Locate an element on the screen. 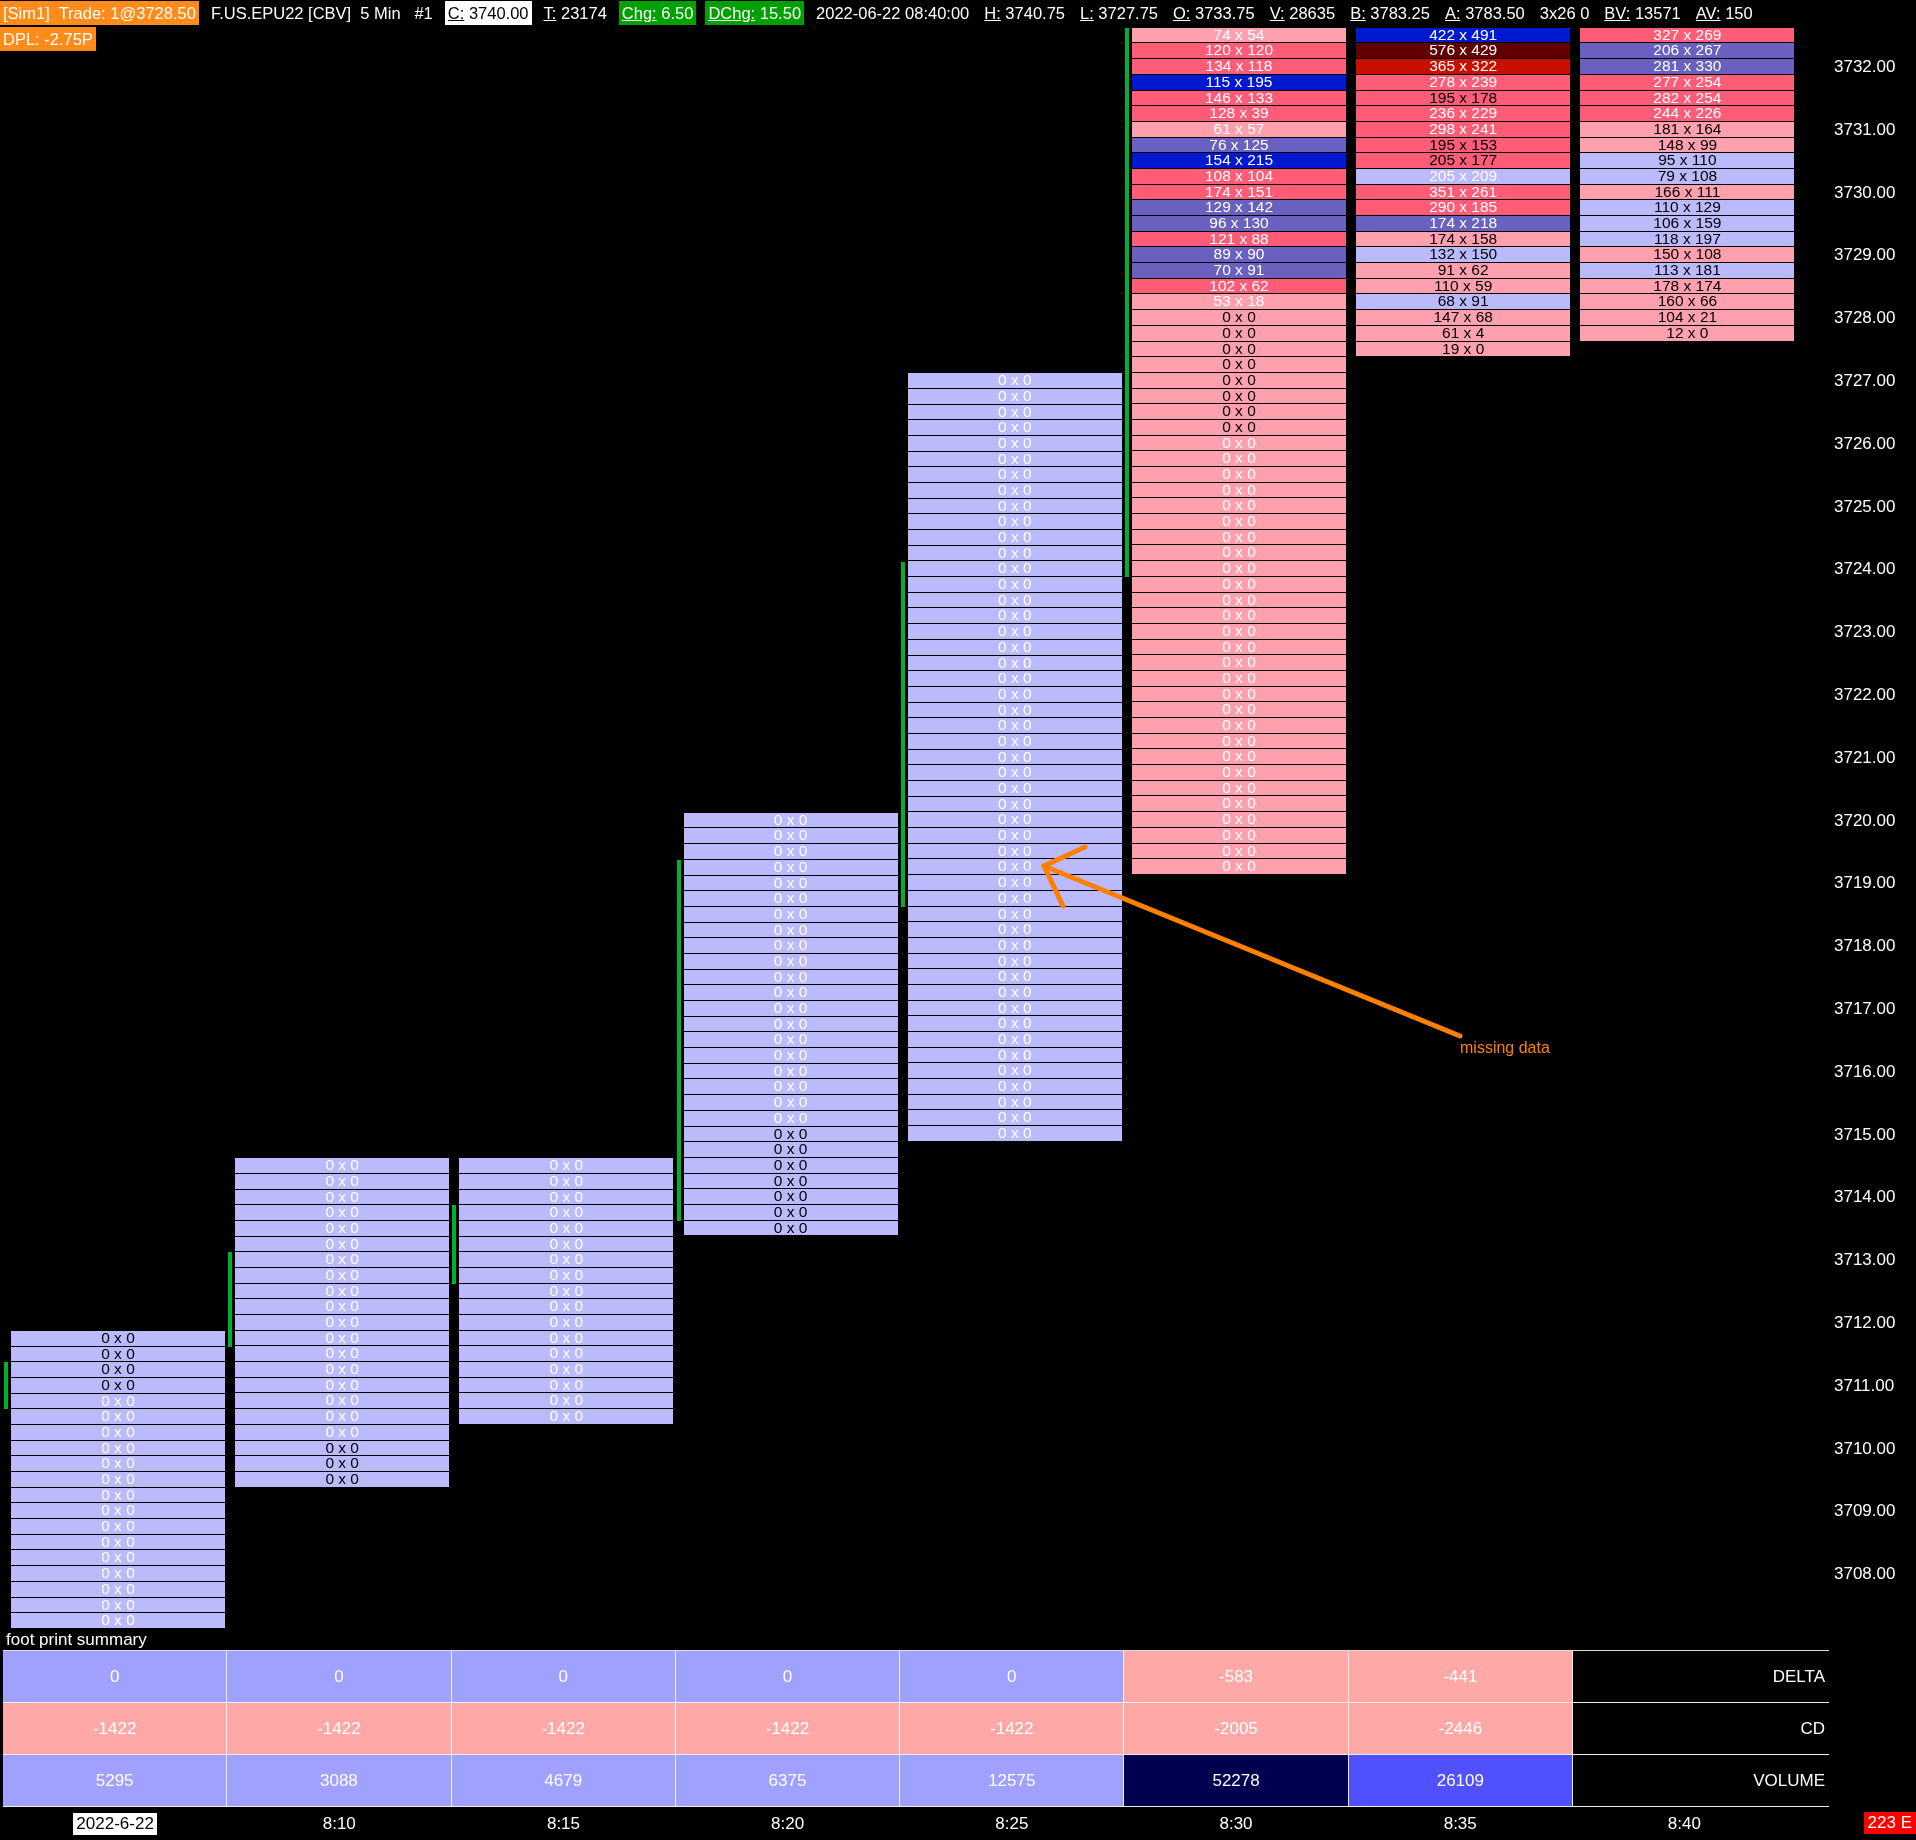 The image size is (1916, 1840). footprint-cell: 110 x 129 is located at coordinates (1687, 208).